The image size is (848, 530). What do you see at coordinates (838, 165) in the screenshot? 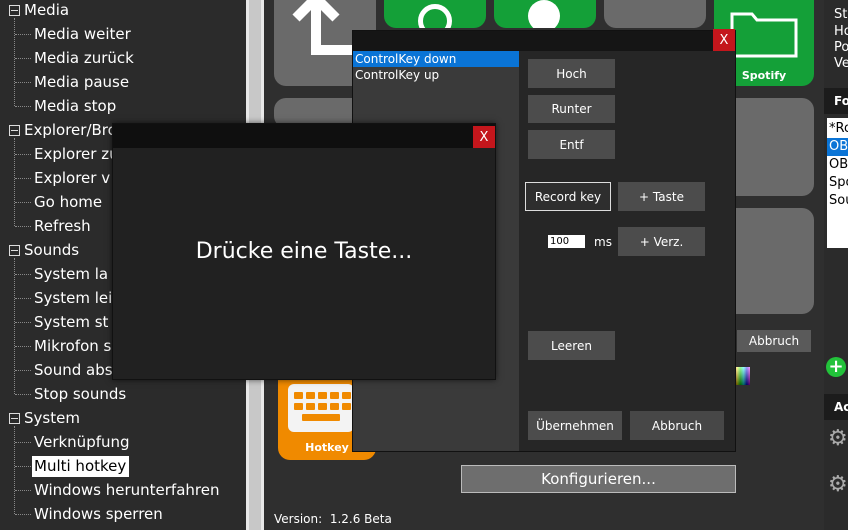
I see `list-item: OB` at bounding box center [838, 165].